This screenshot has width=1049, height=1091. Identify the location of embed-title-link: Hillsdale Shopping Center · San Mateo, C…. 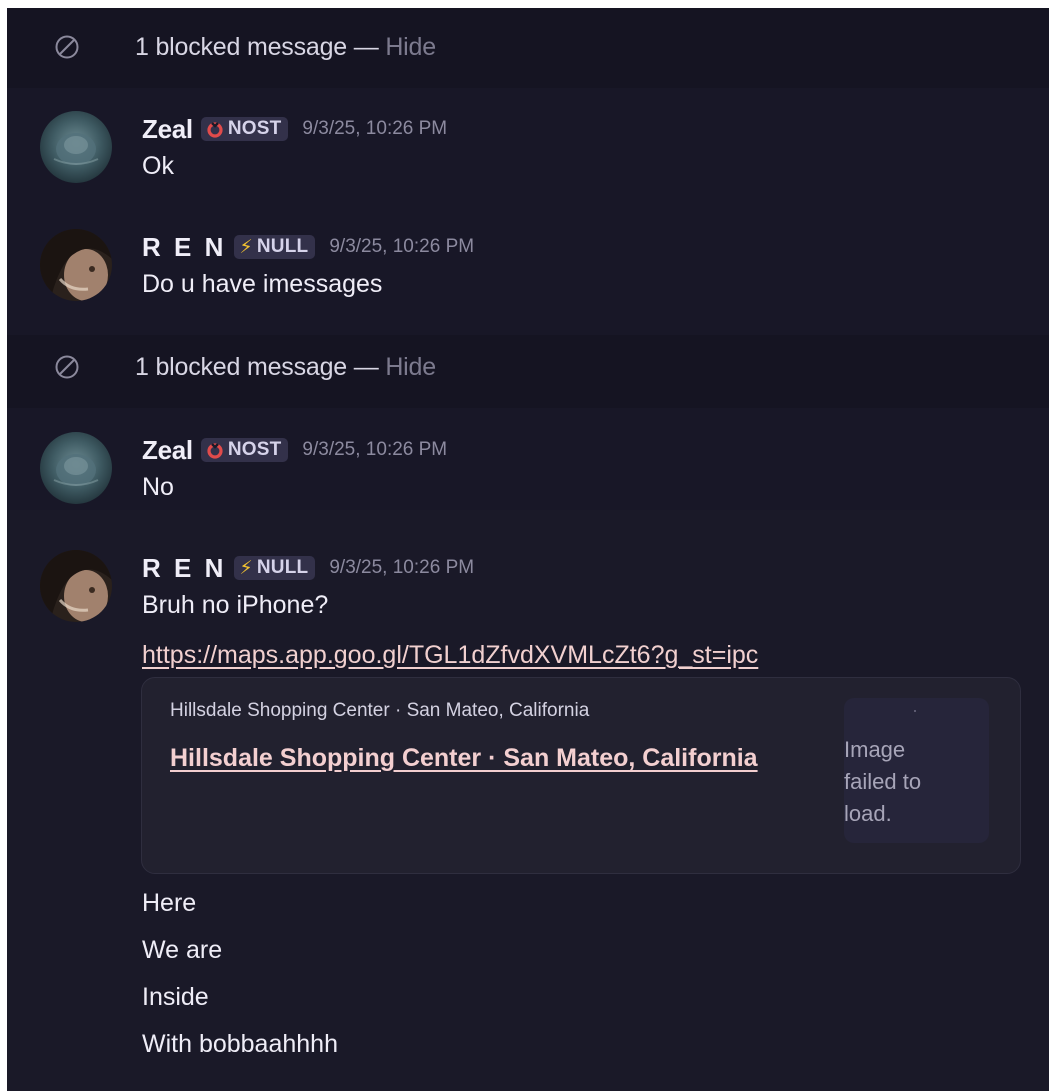
(464, 758).